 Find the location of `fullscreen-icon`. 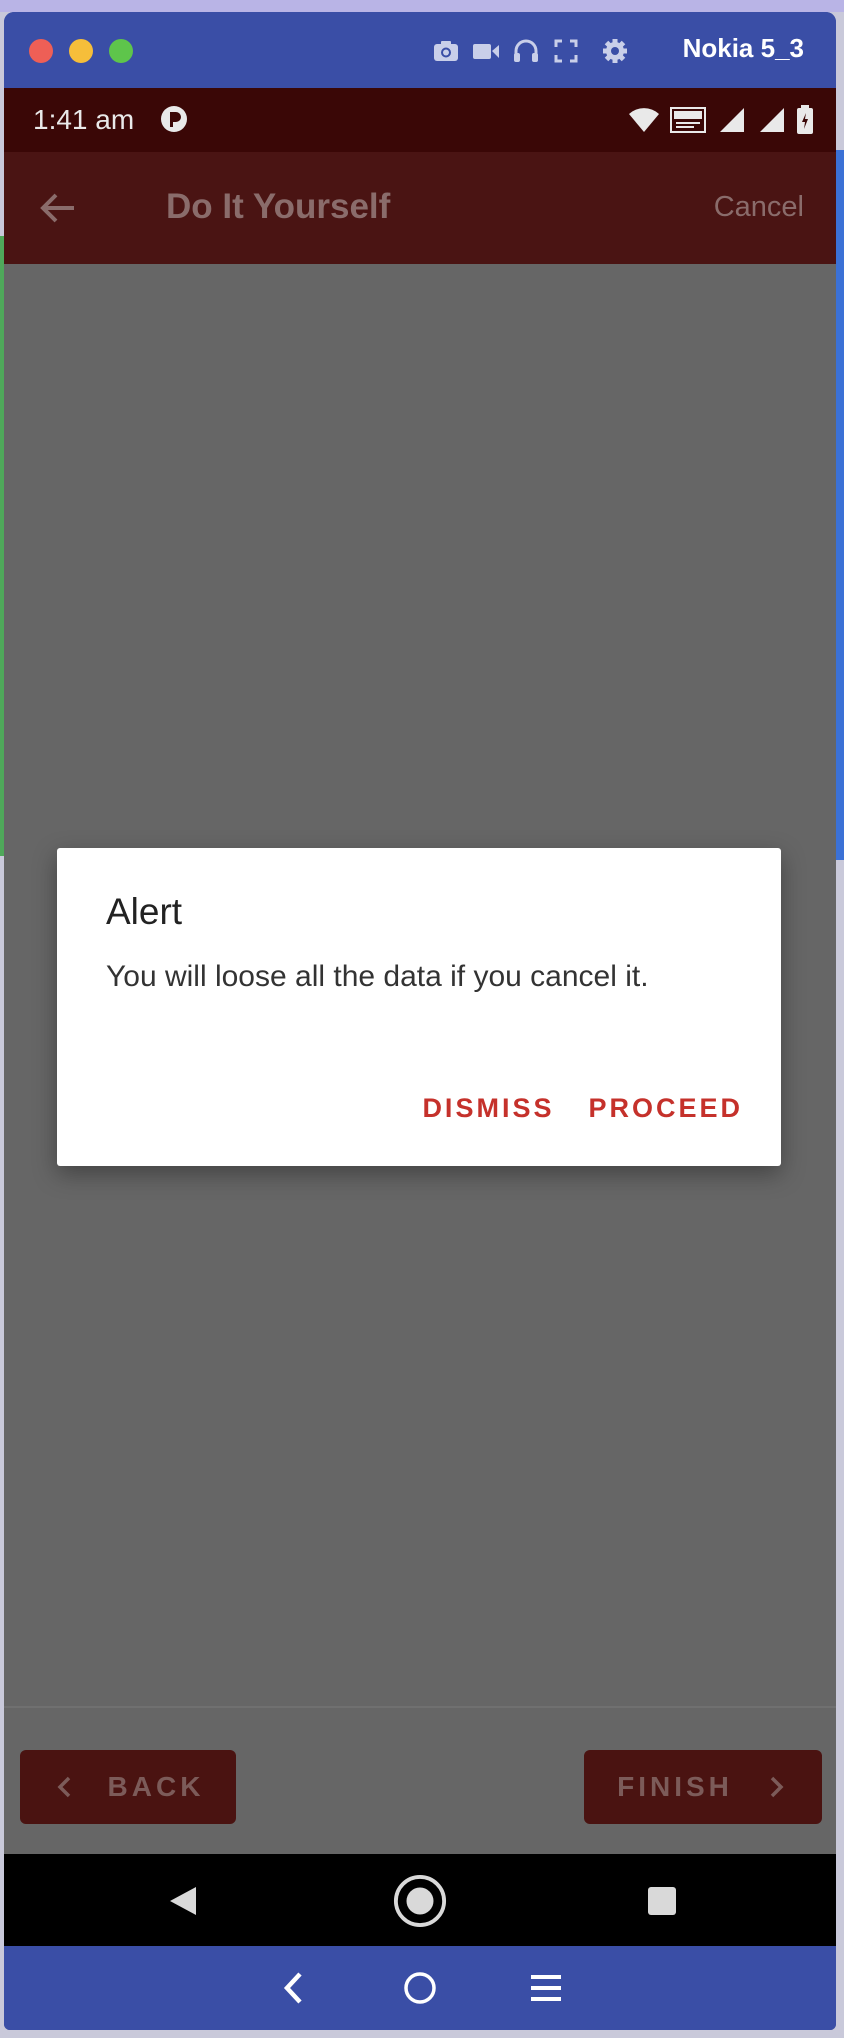

fullscreen-icon is located at coordinates (566, 51).